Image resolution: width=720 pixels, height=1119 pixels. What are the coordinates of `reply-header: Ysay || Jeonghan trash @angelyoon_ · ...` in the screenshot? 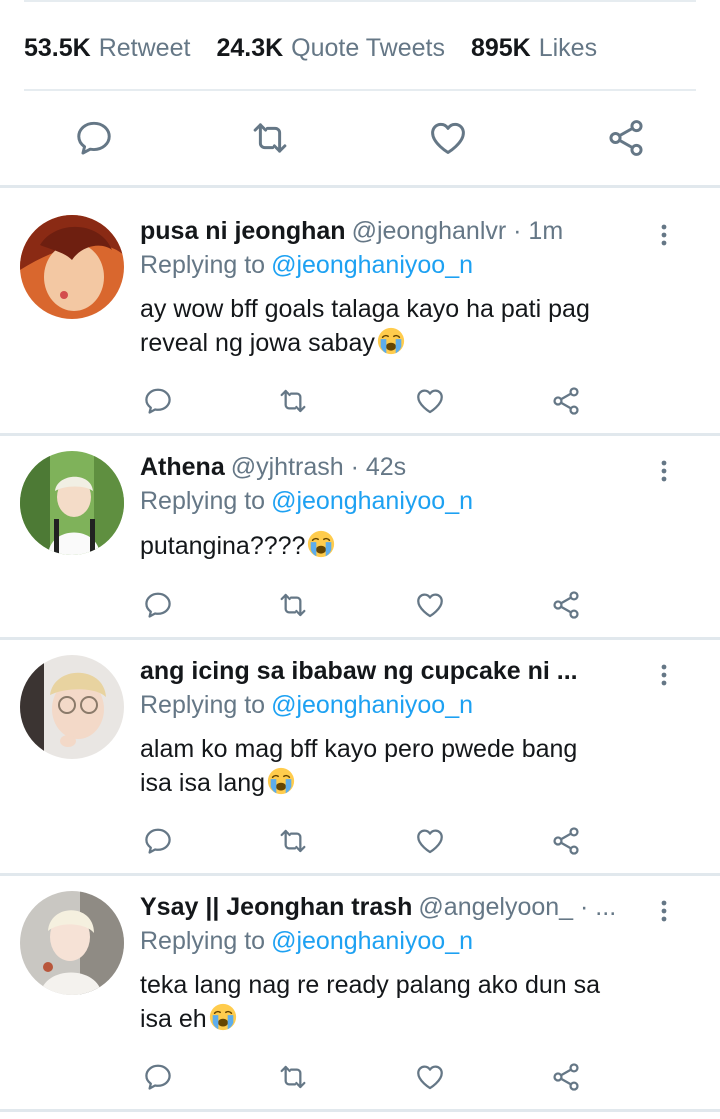 It's located at (395, 911).